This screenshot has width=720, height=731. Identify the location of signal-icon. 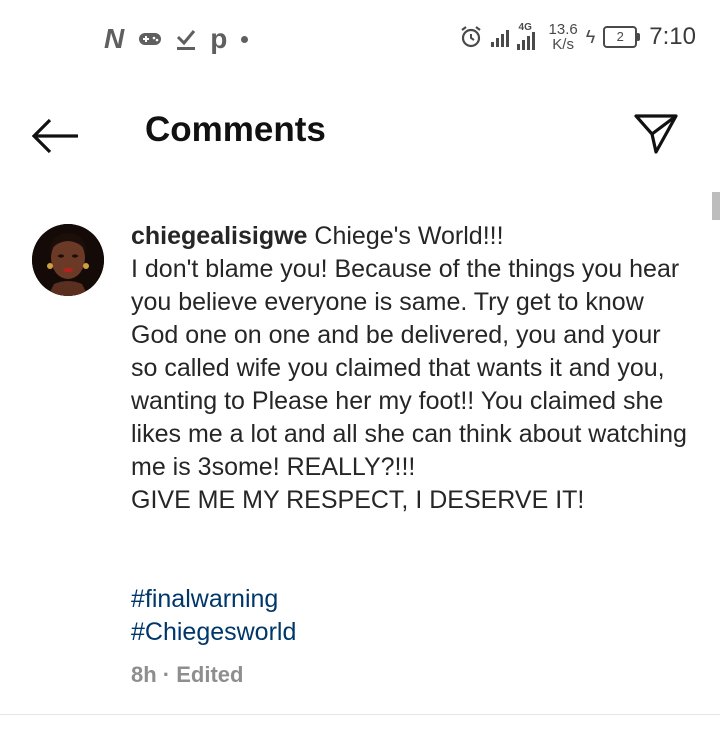
(499, 37).